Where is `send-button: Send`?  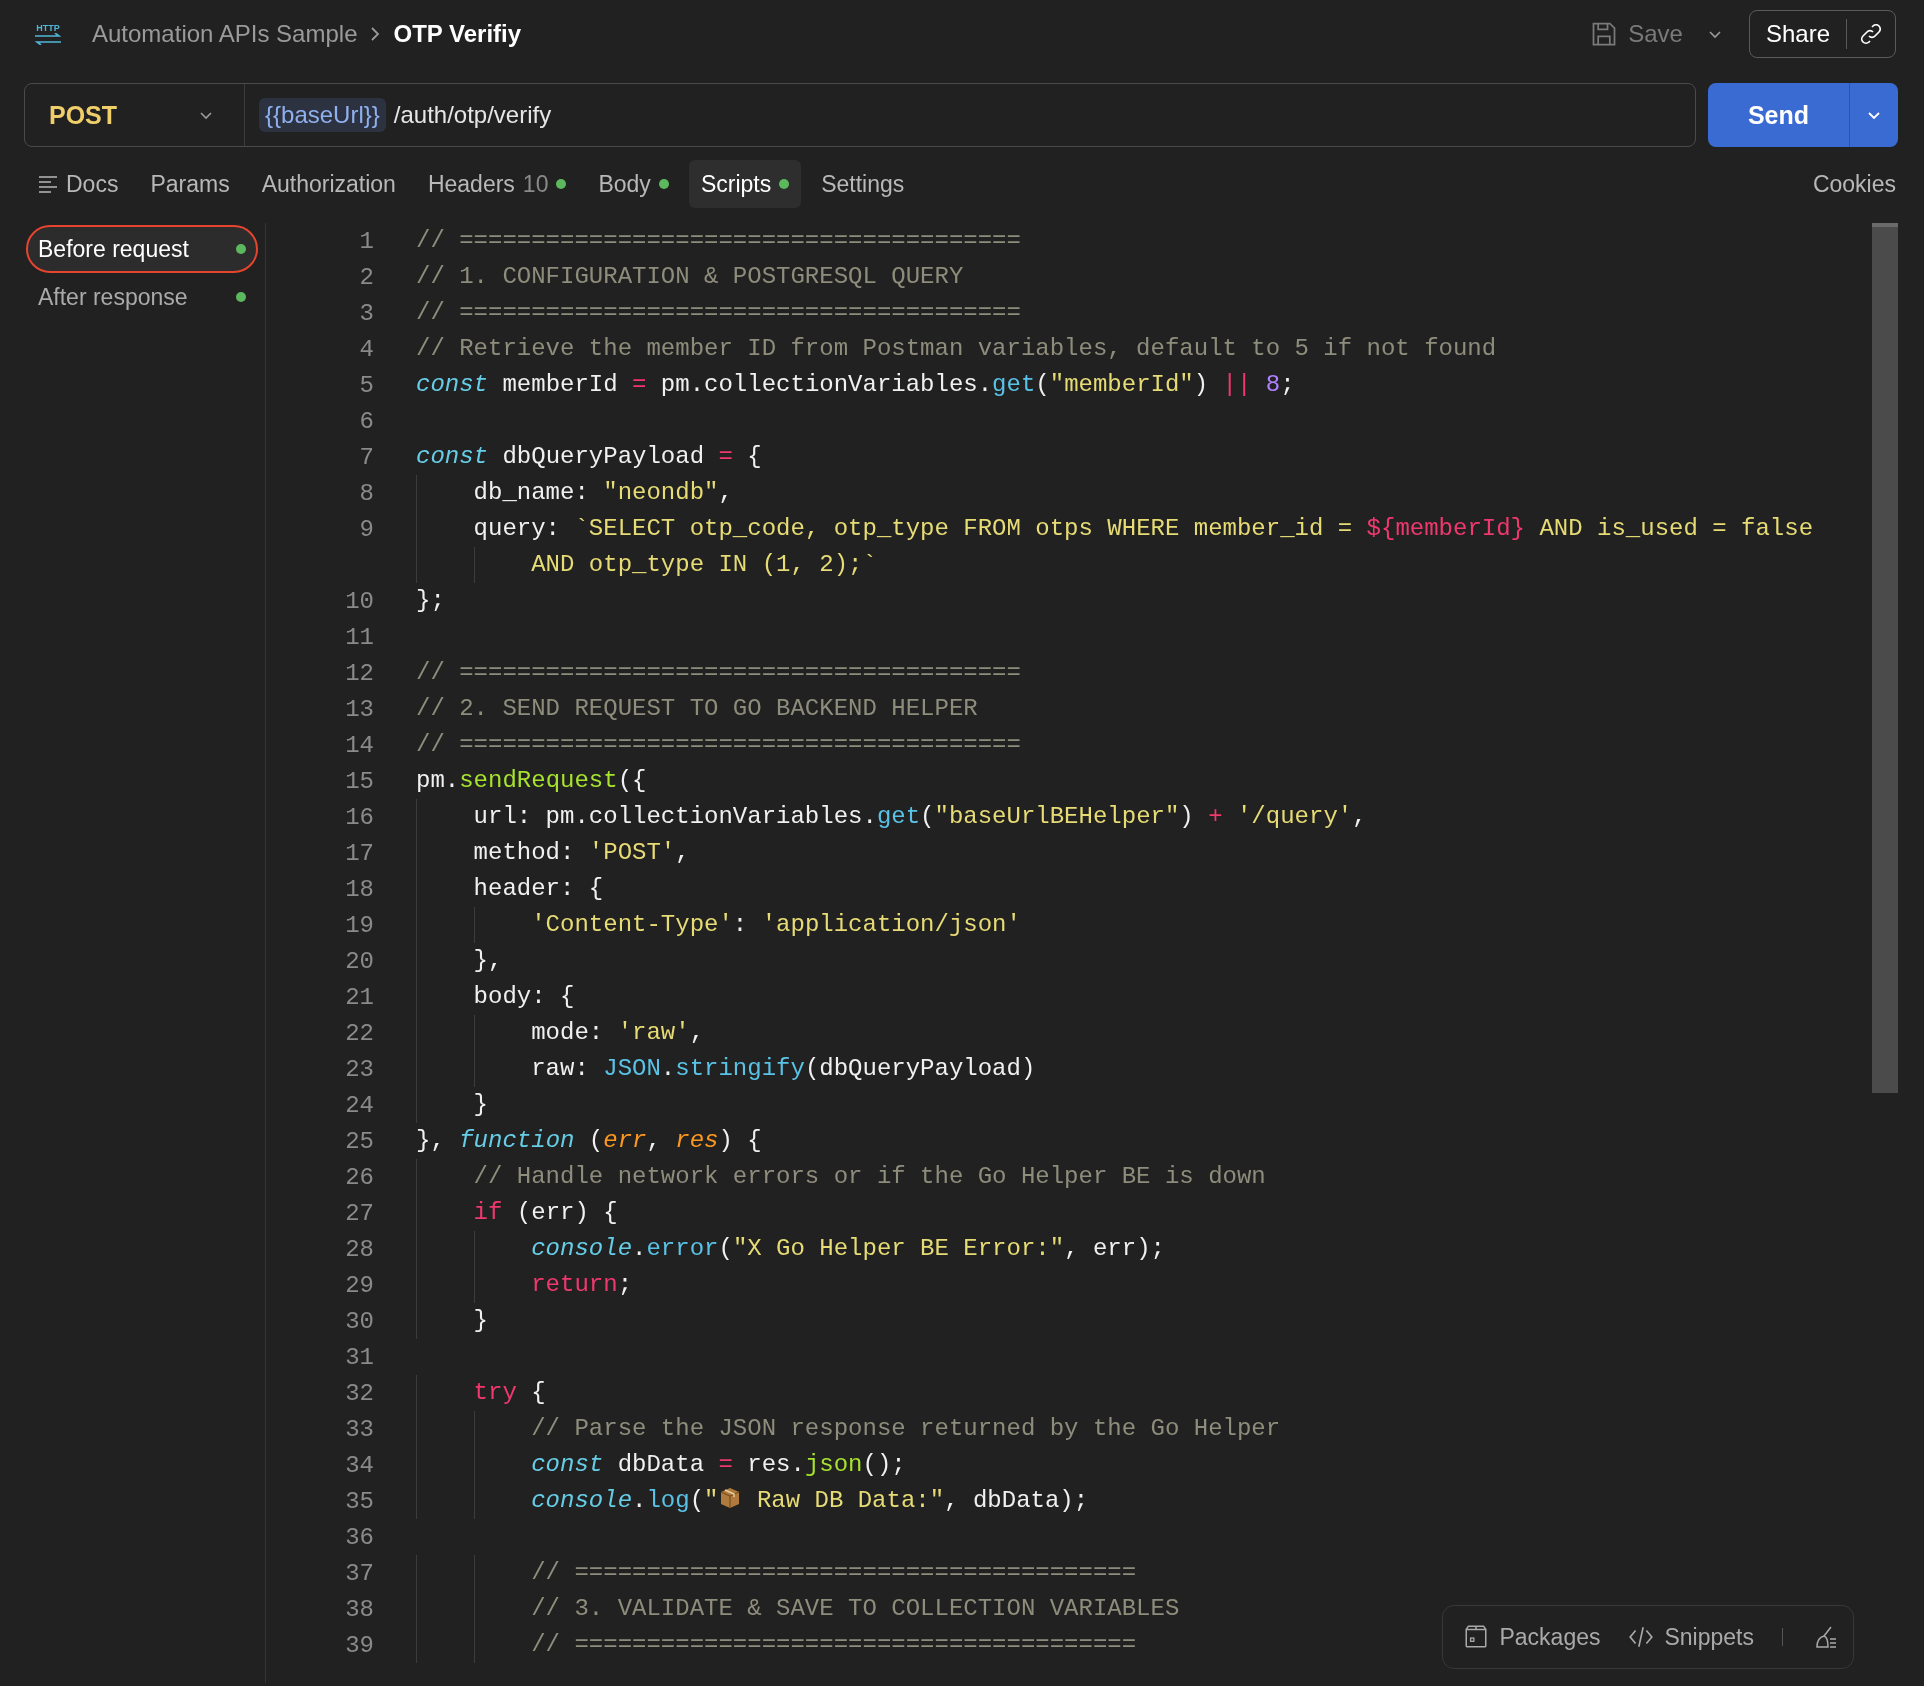 send-button: Send is located at coordinates (1803, 115).